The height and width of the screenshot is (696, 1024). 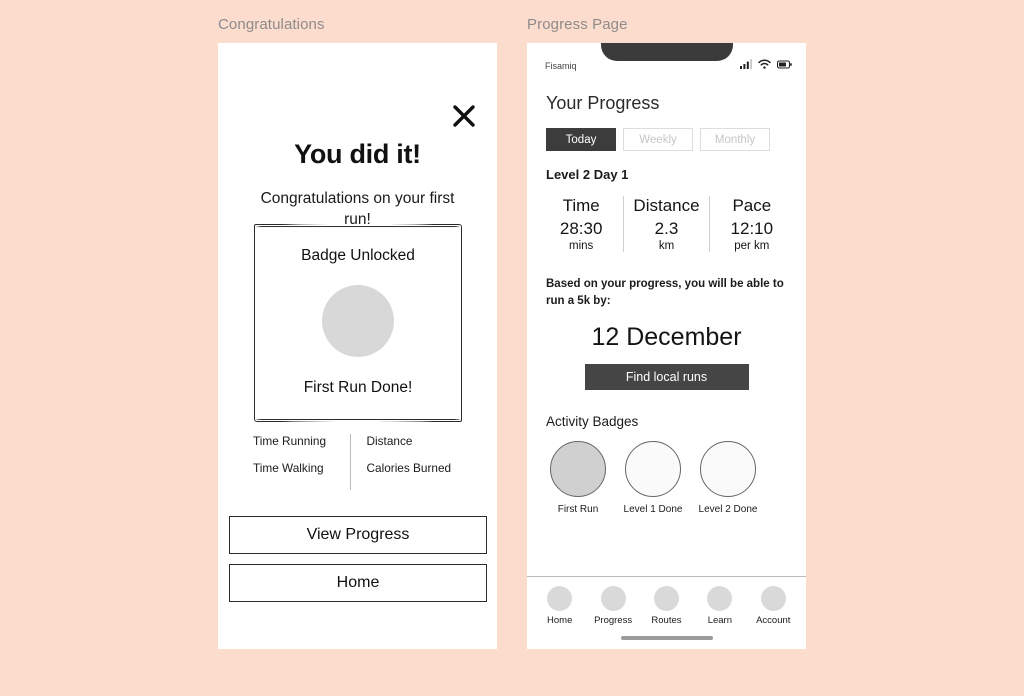 What do you see at coordinates (578, 510) in the screenshot?
I see `badge-first-run-label: First Run` at bounding box center [578, 510].